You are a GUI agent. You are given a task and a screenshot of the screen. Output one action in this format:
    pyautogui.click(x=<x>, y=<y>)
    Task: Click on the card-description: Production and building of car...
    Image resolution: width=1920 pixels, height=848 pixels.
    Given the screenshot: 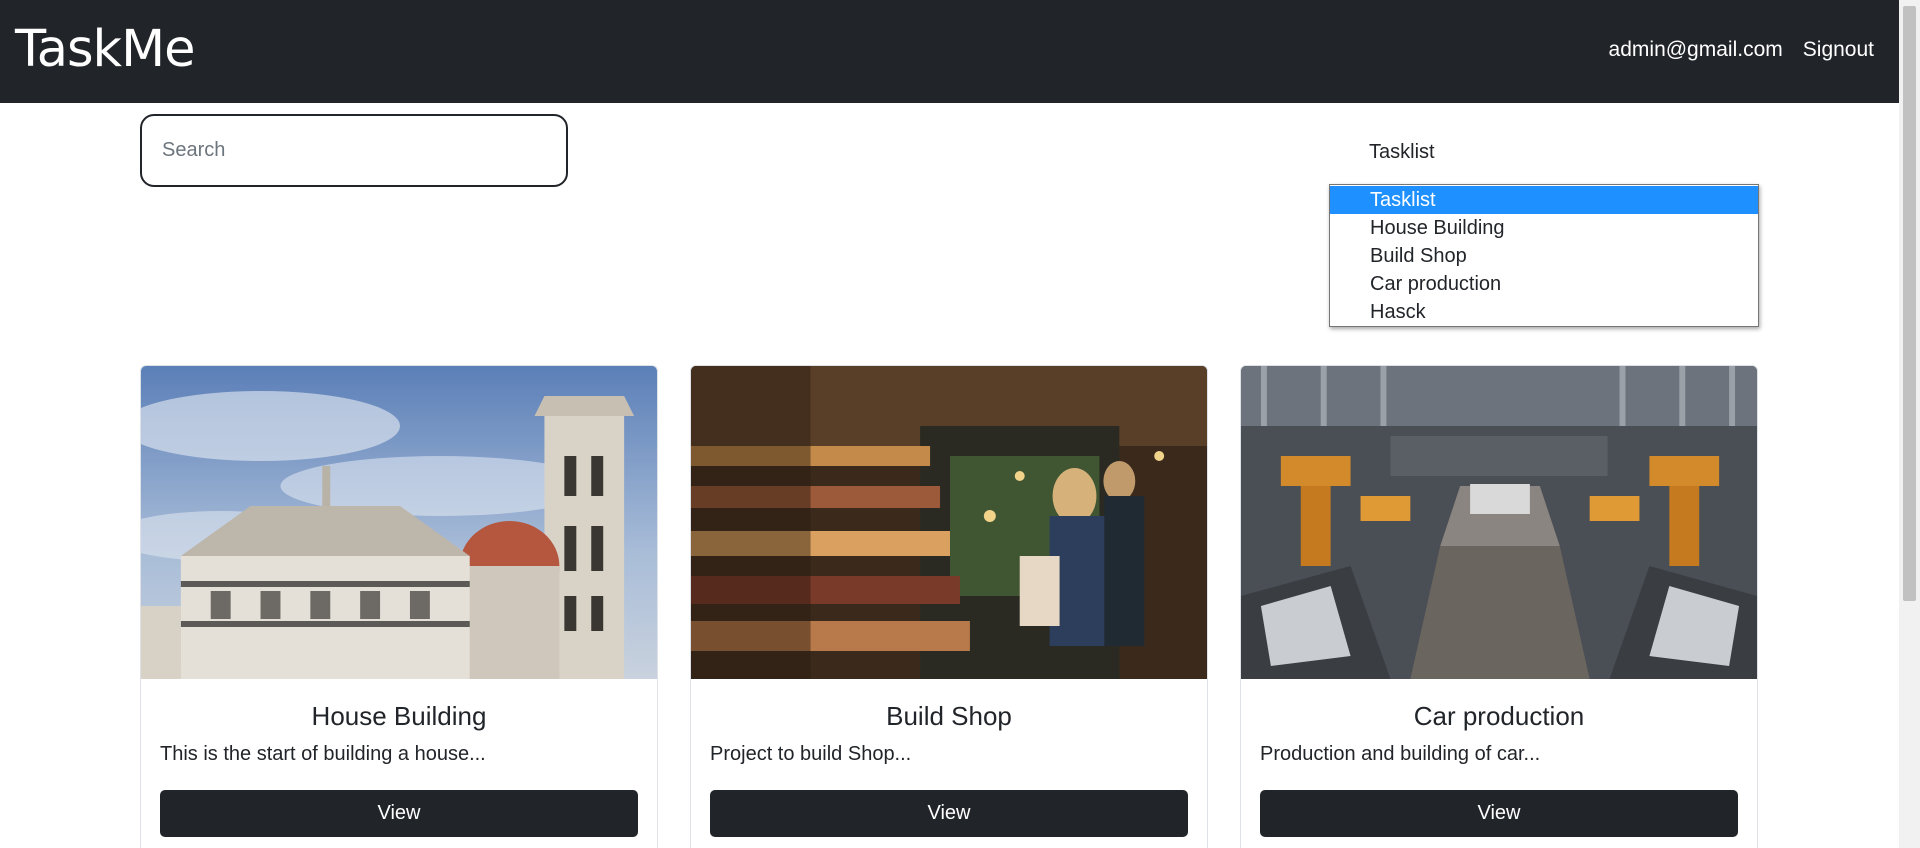 What is the action you would take?
    pyautogui.click(x=1400, y=754)
    